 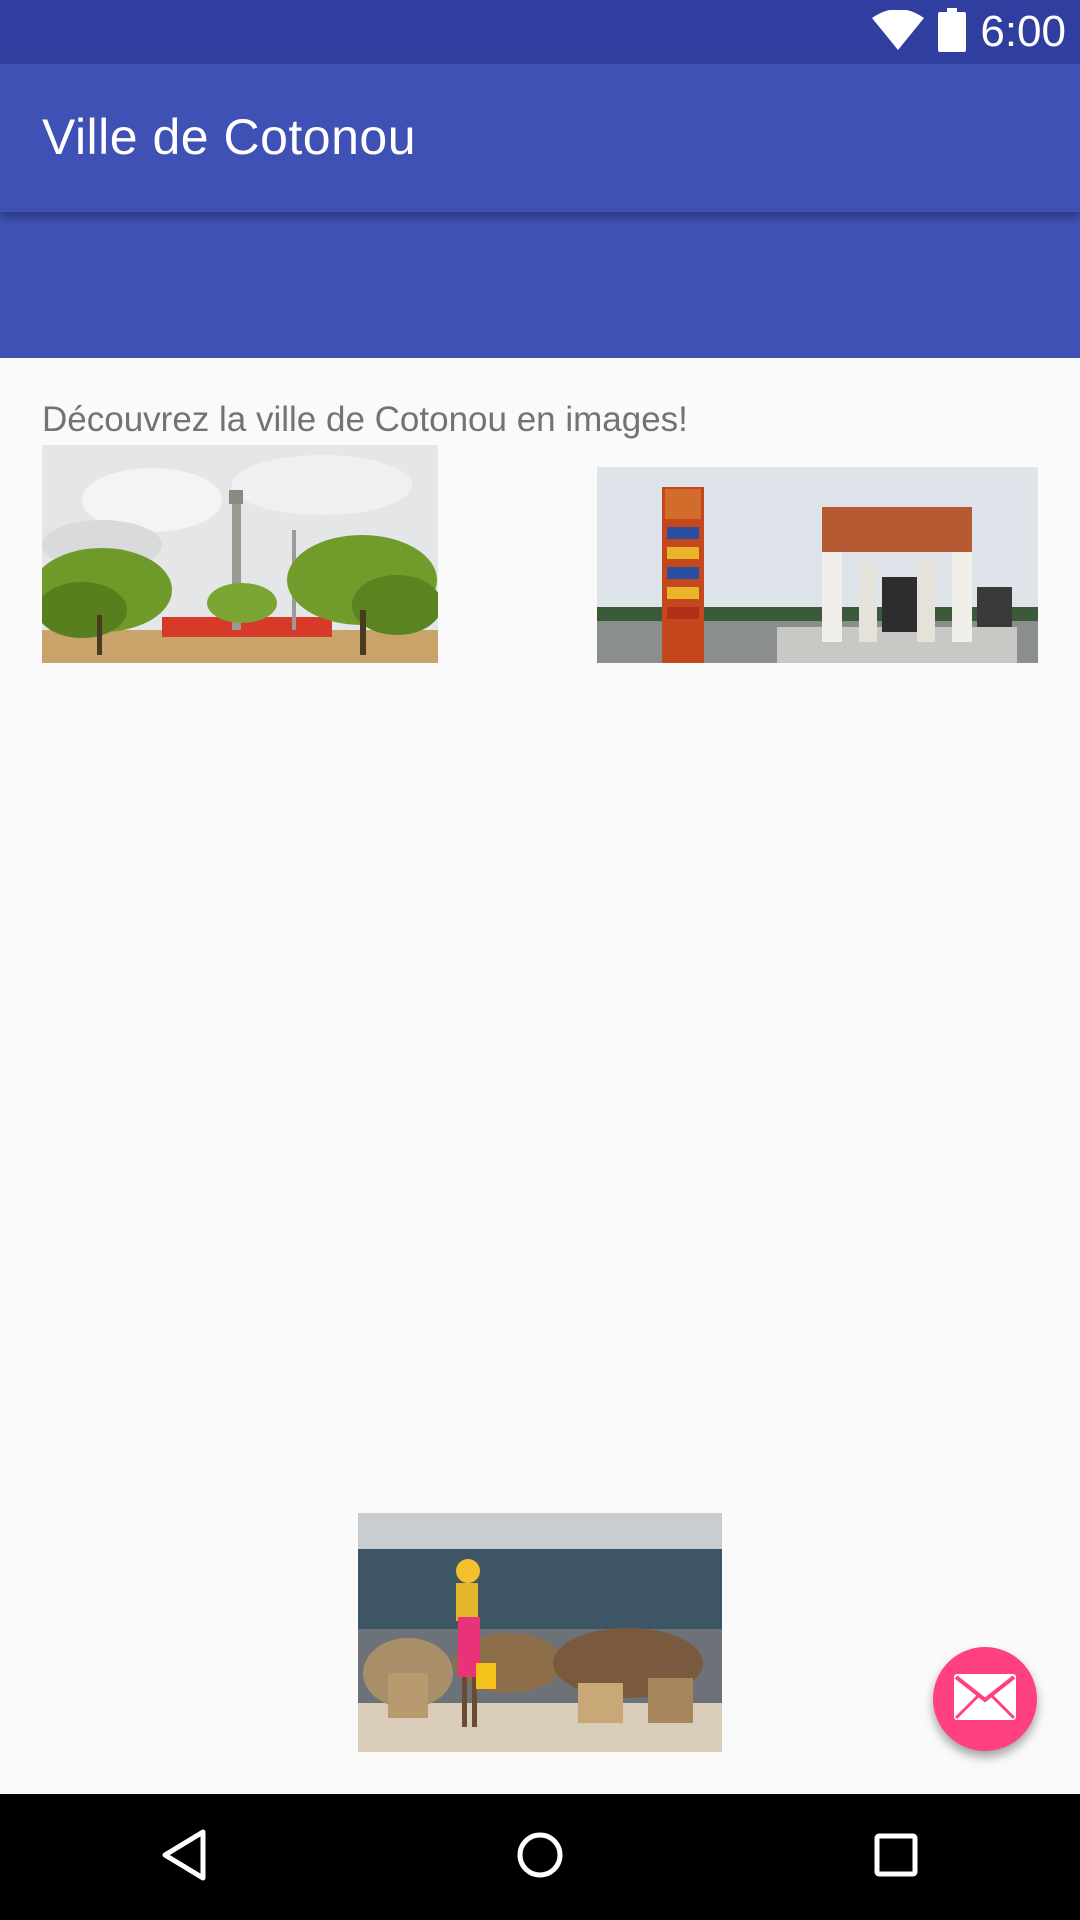 What do you see at coordinates (1023, 31) in the screenshot?
I see `status-time: 6:00` at bounding box center [1023, 31].